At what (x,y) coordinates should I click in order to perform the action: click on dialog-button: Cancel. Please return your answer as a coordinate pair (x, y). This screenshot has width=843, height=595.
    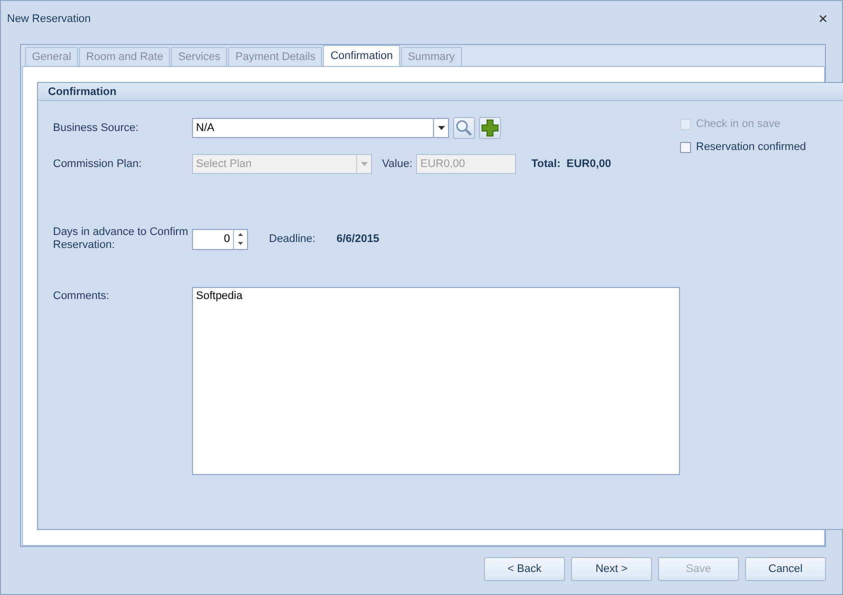
    Looking at the image, I should click on (785, 569).